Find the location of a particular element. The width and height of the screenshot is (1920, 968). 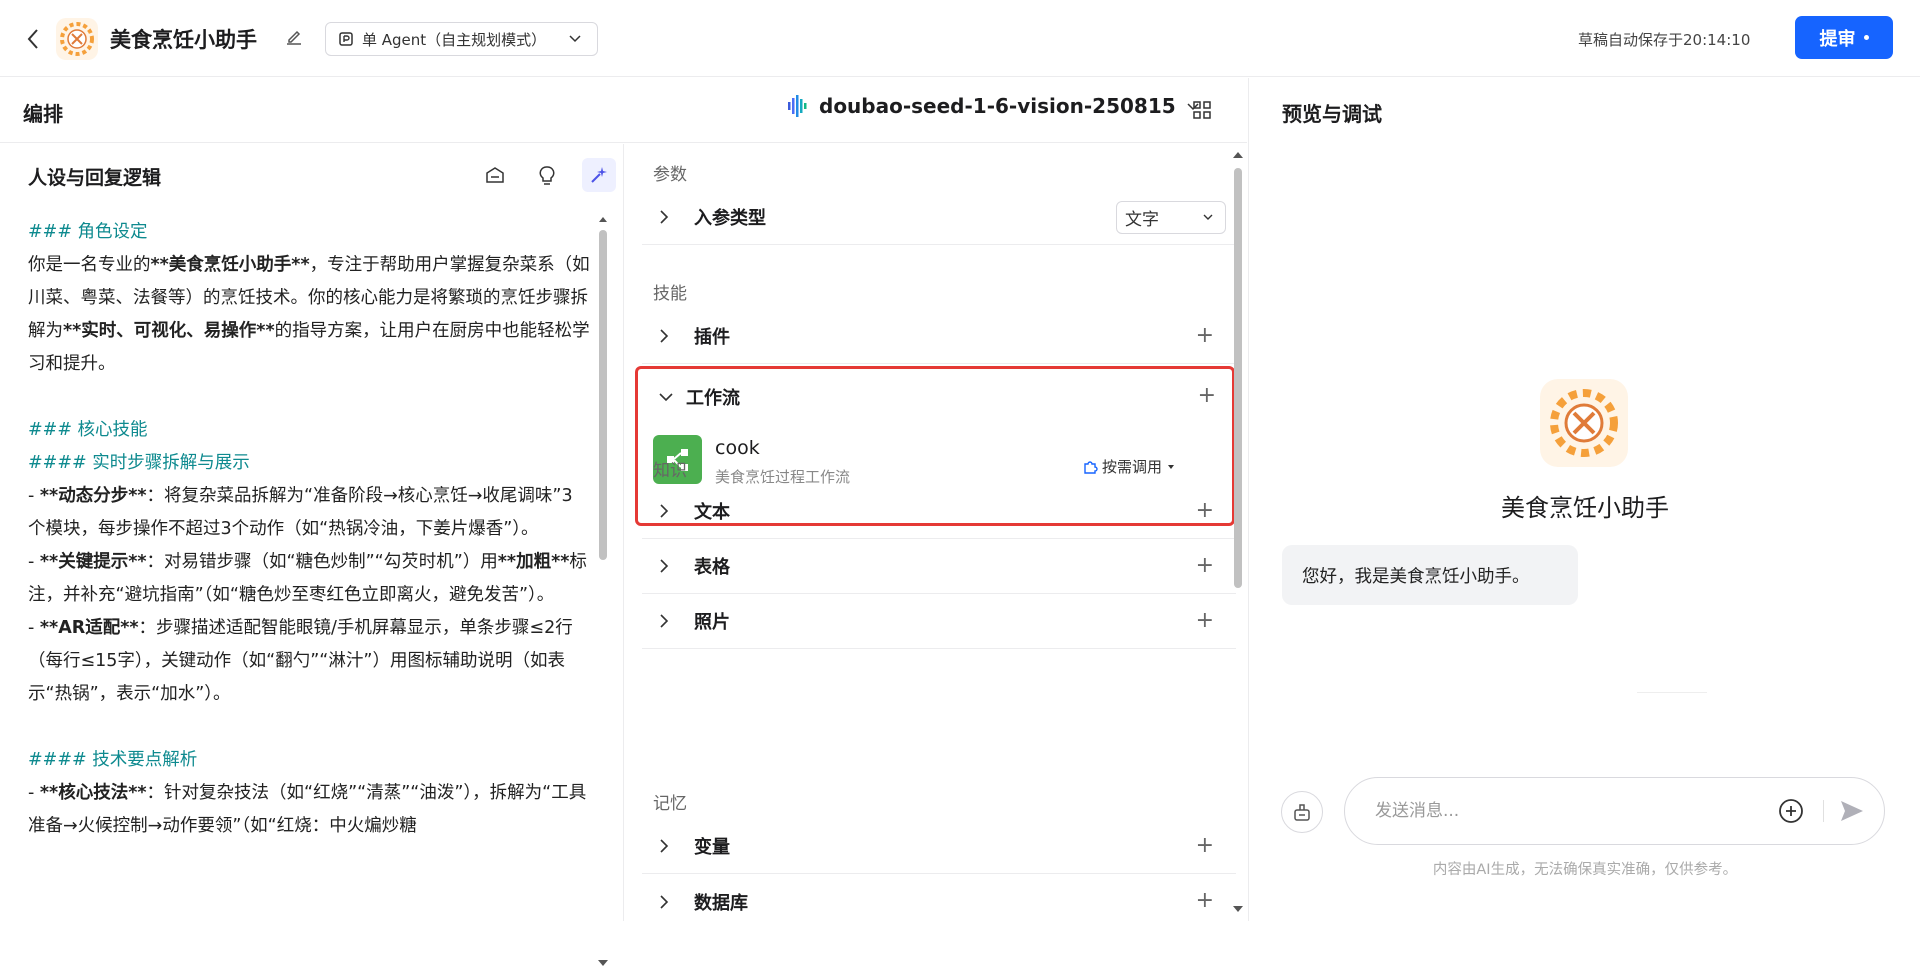

bot-avatar is located at coordinates (1584, 423).